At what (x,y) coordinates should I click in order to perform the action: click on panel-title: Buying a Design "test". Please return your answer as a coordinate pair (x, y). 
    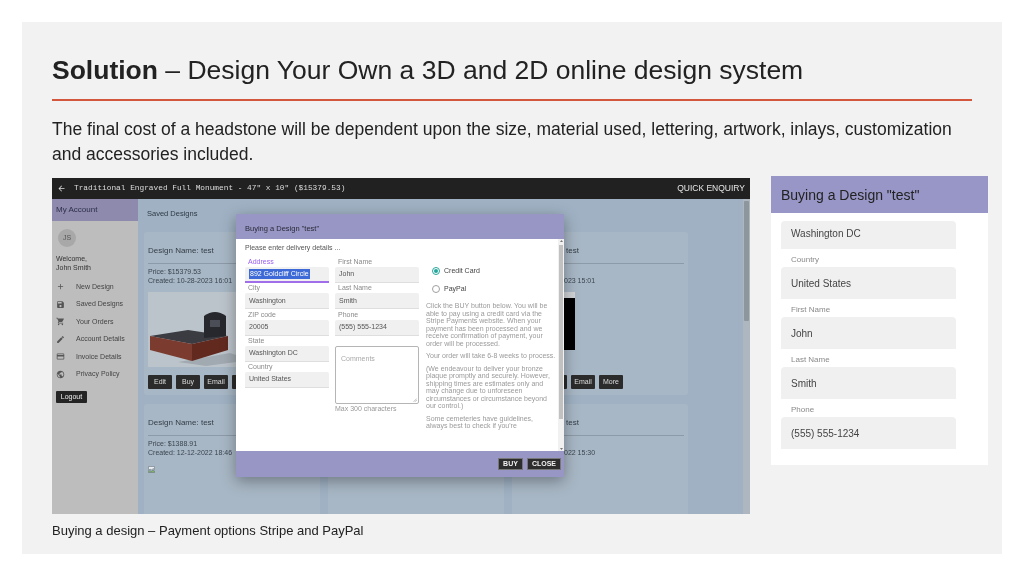
    Looking at the image, I should click on (850, 194).